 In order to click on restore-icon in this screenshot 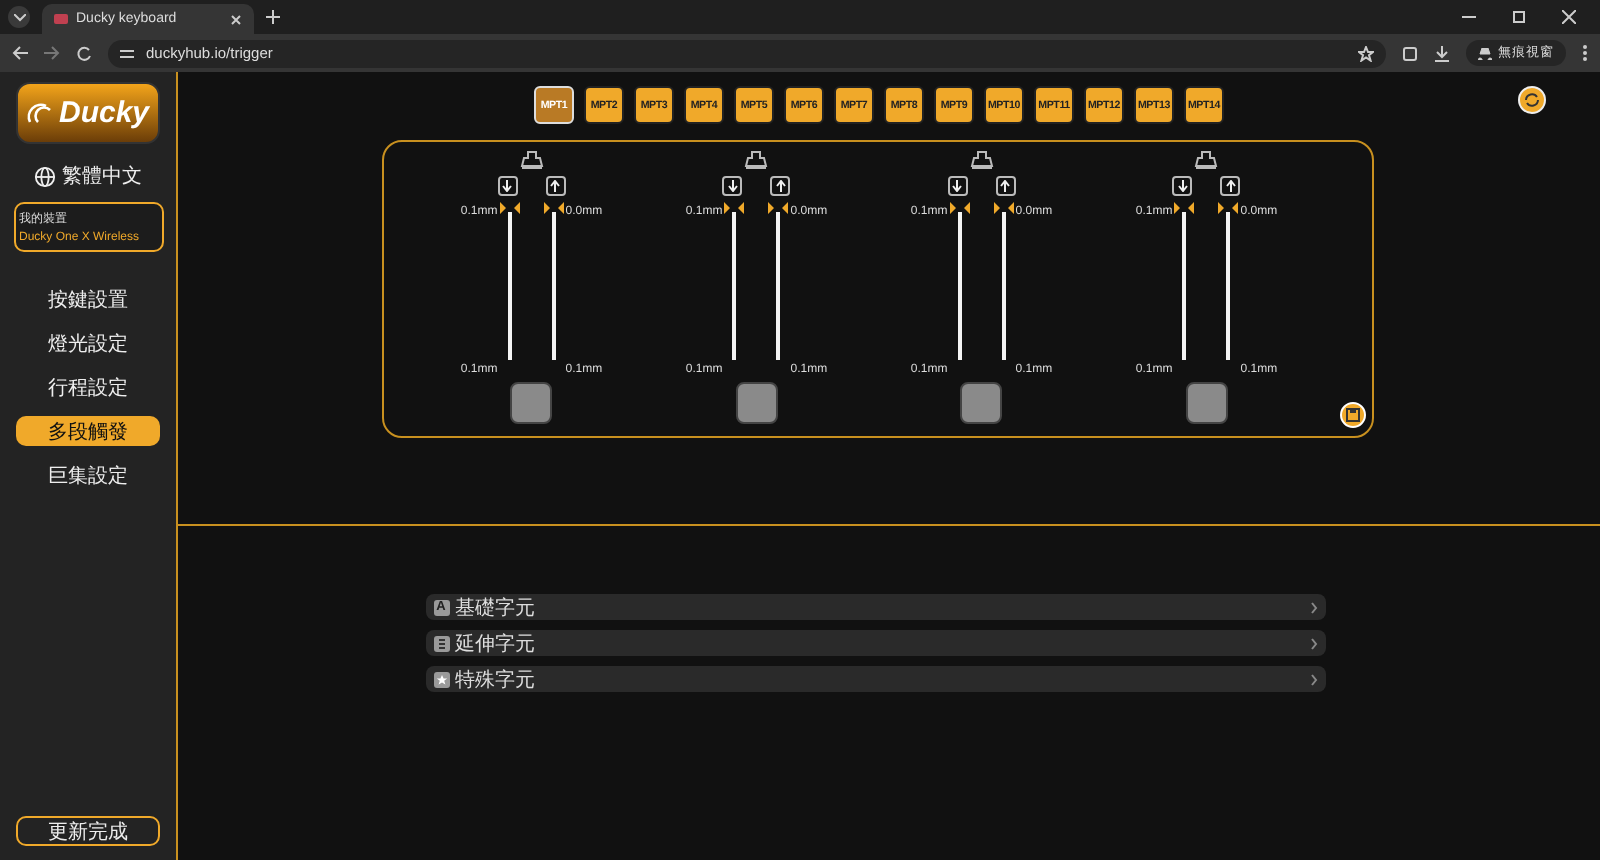, I will do `click(1519, 17)`.